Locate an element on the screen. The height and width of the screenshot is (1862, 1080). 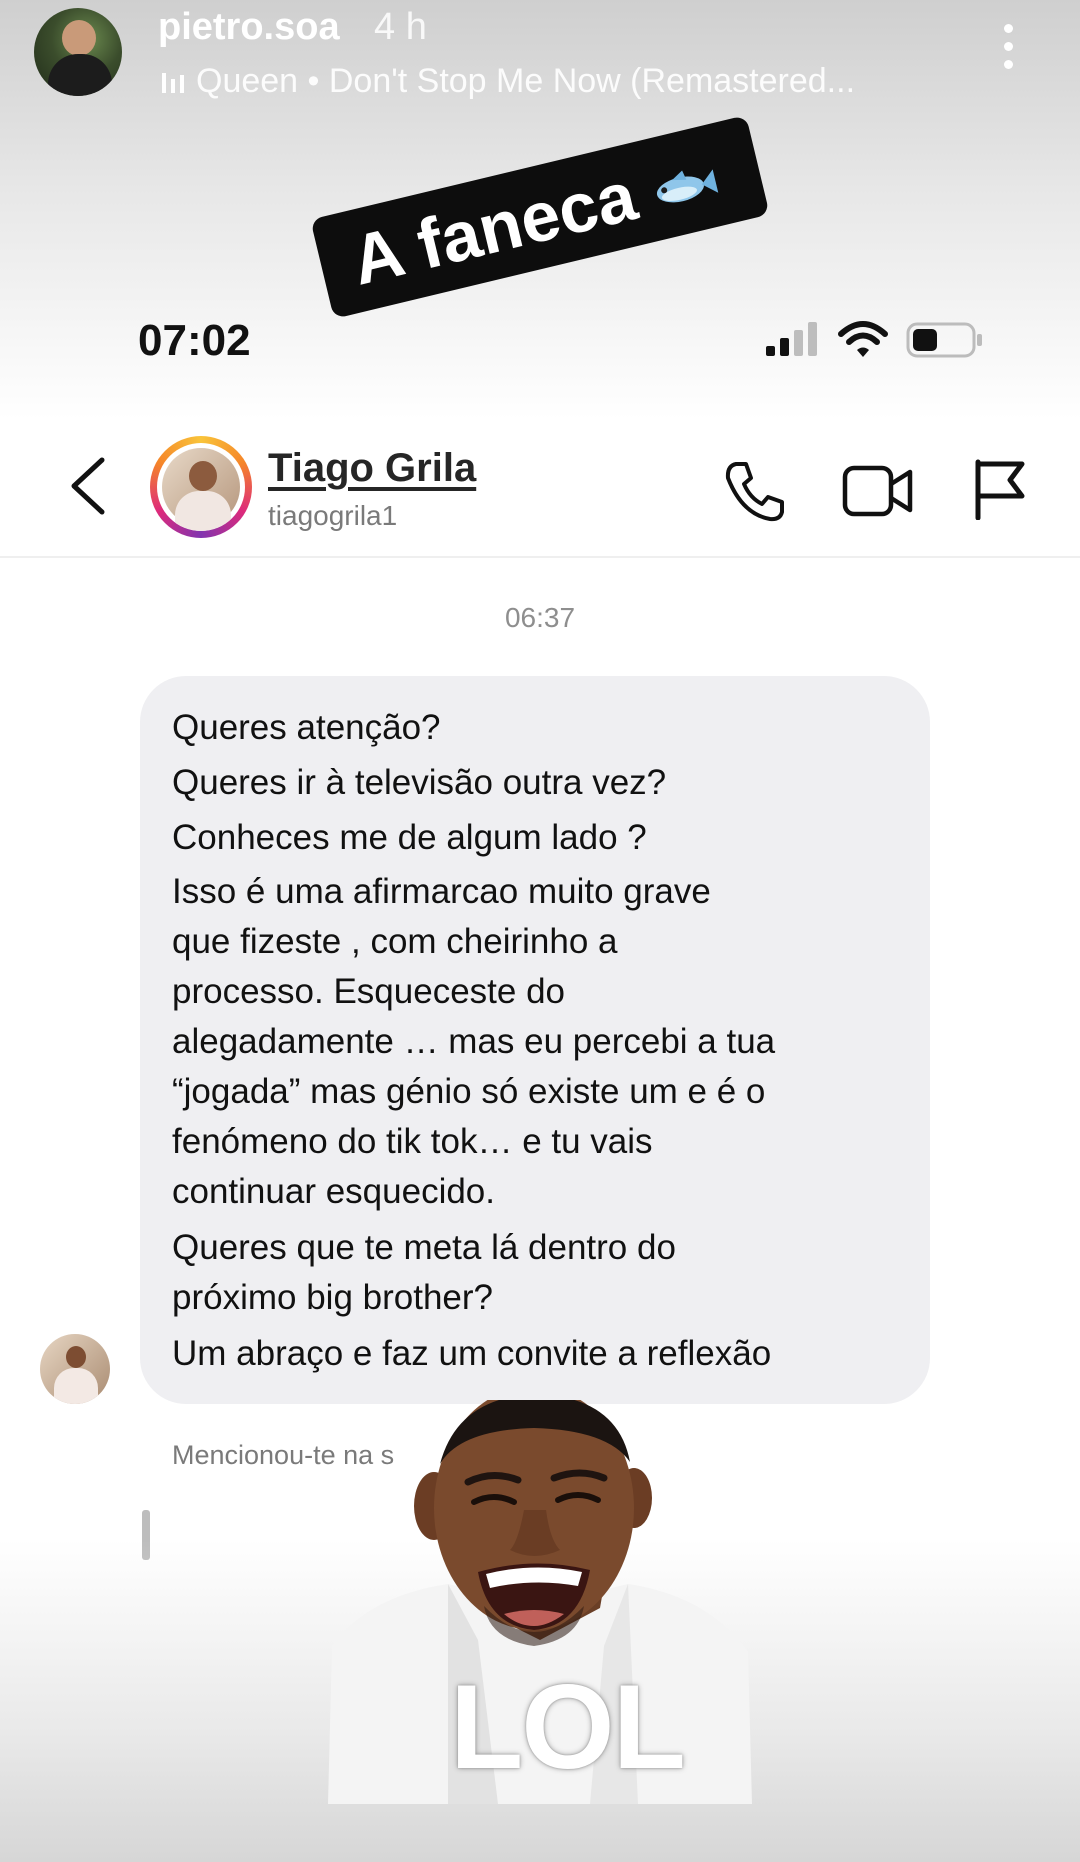
report-flag-icon is located at coordinates (1000, 489).